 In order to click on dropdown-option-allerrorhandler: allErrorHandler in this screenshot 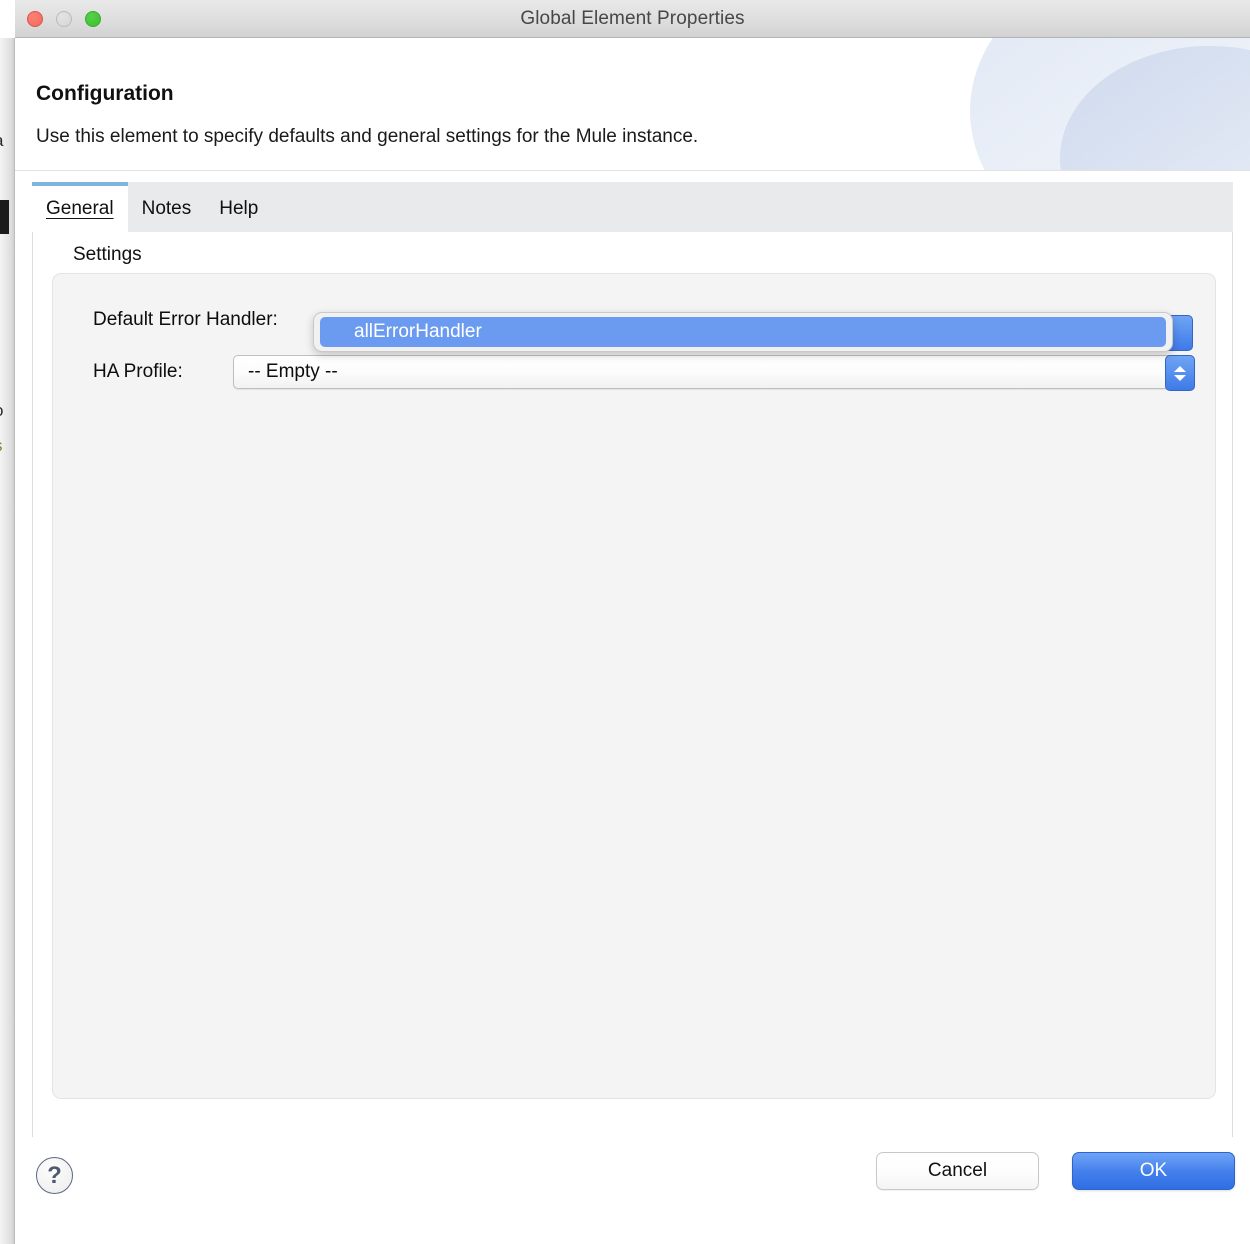, I will do `click(743, 332)`.